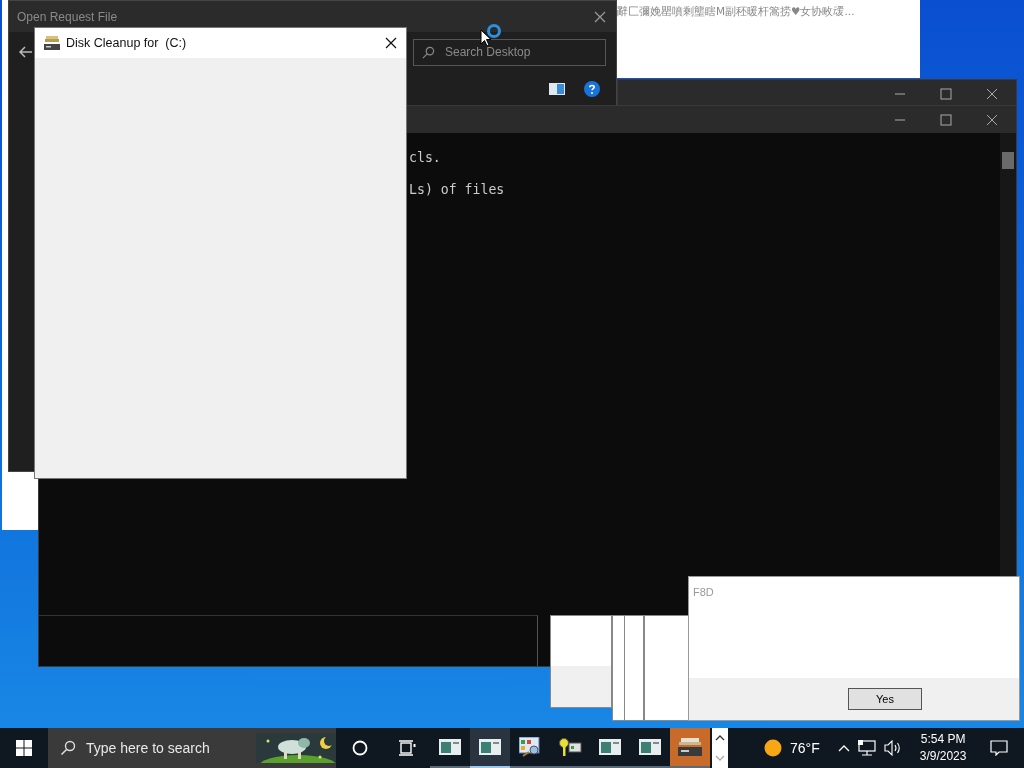  Describe the element at coordinates (943, 756) in the screenshot. I see `clock-date: 3/9/2023` at that location.